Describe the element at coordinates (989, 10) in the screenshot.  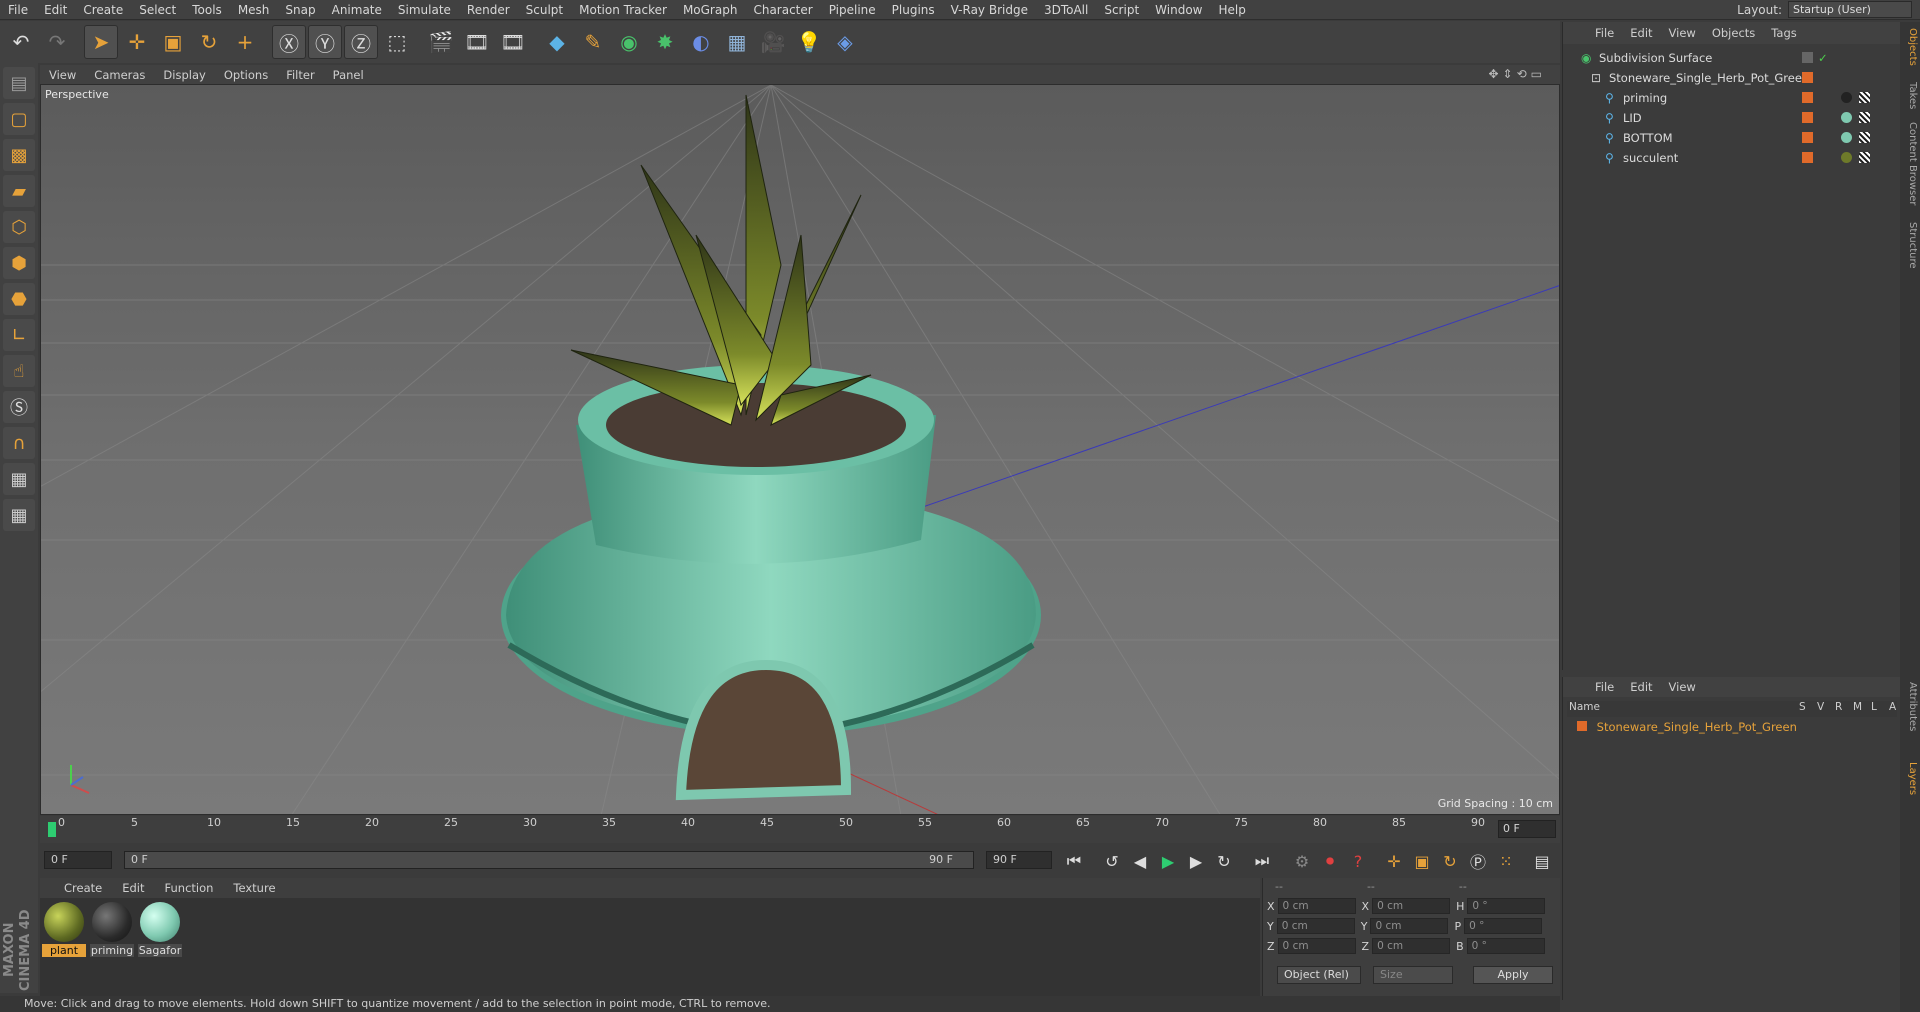
I see `menu-vray-bridge: V-Ray Bridge` at that location.